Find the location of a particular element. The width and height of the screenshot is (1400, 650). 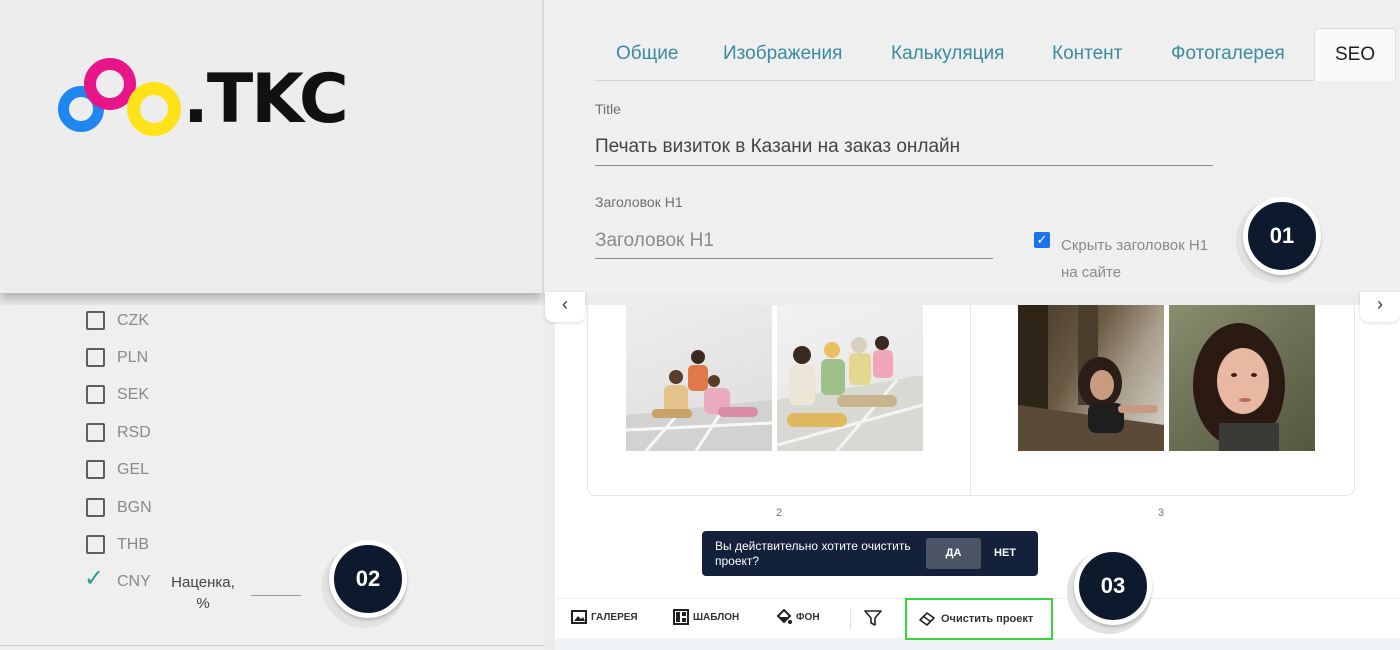

logo-ring-yellow is located at coordinates (154, 109).